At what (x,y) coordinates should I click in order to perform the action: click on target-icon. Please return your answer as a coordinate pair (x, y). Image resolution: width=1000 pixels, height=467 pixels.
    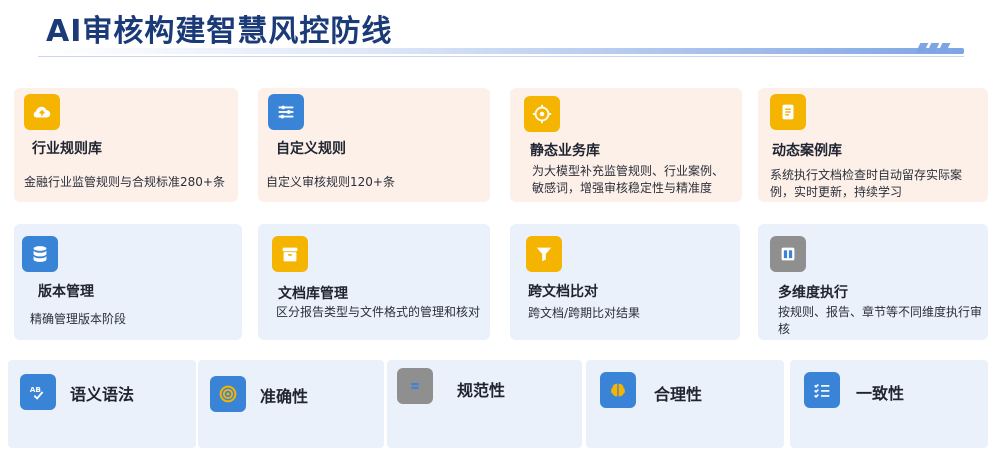
    Looking at the image, I should click on (542, 114).